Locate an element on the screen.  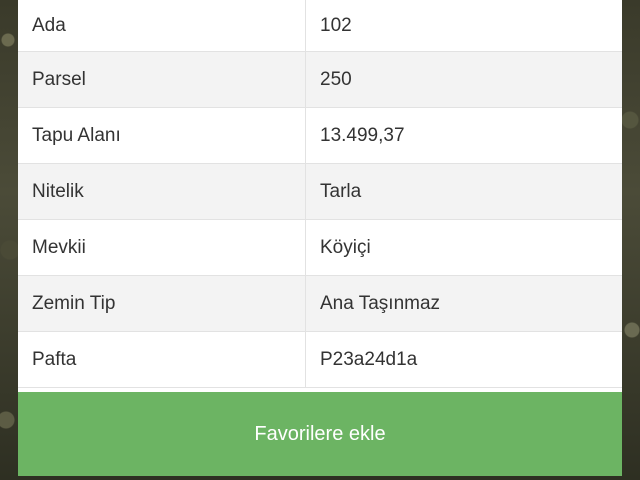
table-row: Nitelik Tarla is located at coordinates (320, 192).